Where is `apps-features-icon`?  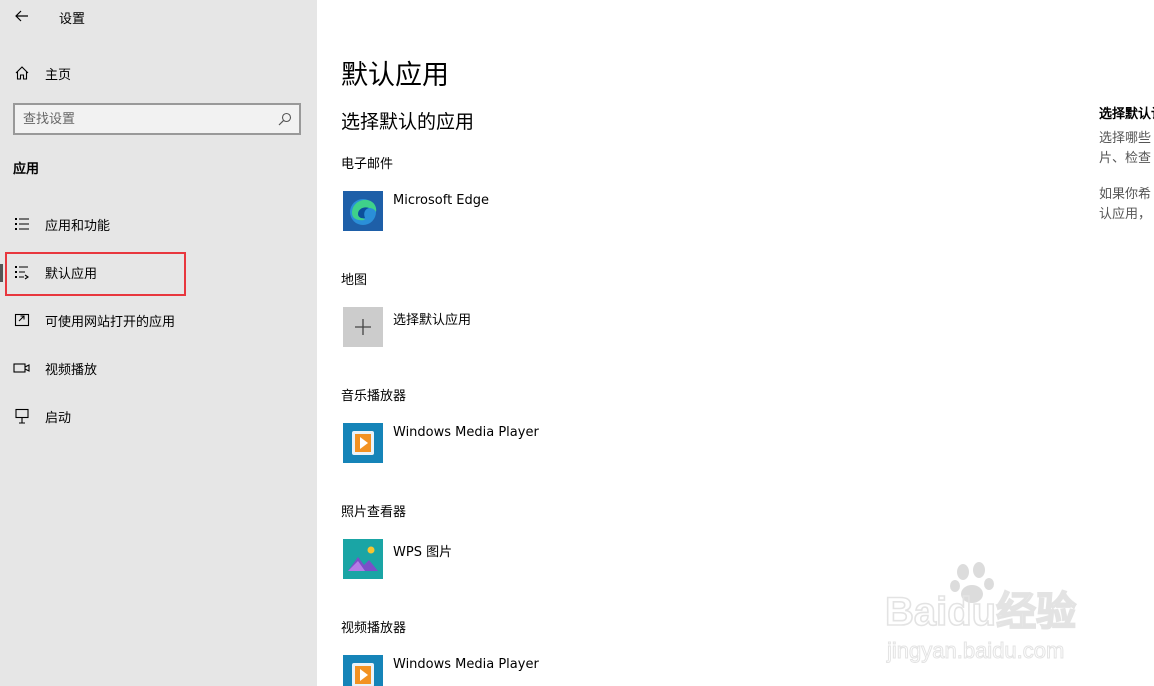
apps-features-icon is located at coordinates (22, 224).